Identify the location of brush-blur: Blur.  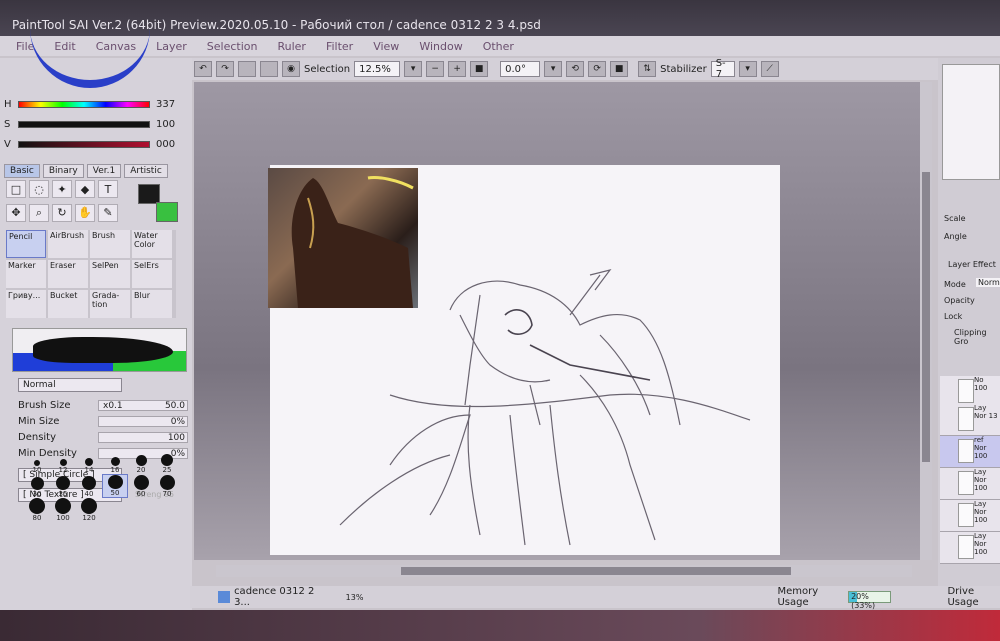
(152, 304).